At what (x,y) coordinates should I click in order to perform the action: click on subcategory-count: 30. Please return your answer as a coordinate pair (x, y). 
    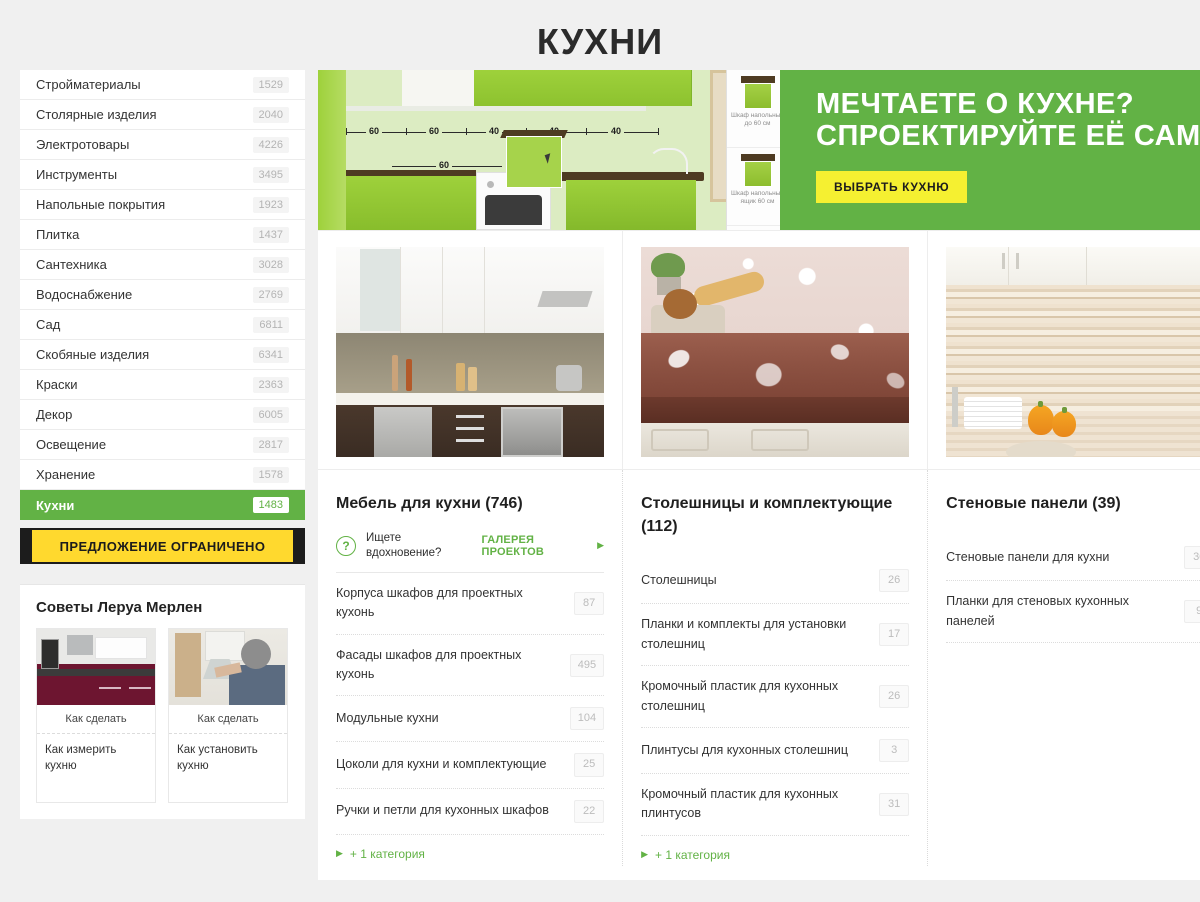
    Looking at the image, I should click on (1192, 558).